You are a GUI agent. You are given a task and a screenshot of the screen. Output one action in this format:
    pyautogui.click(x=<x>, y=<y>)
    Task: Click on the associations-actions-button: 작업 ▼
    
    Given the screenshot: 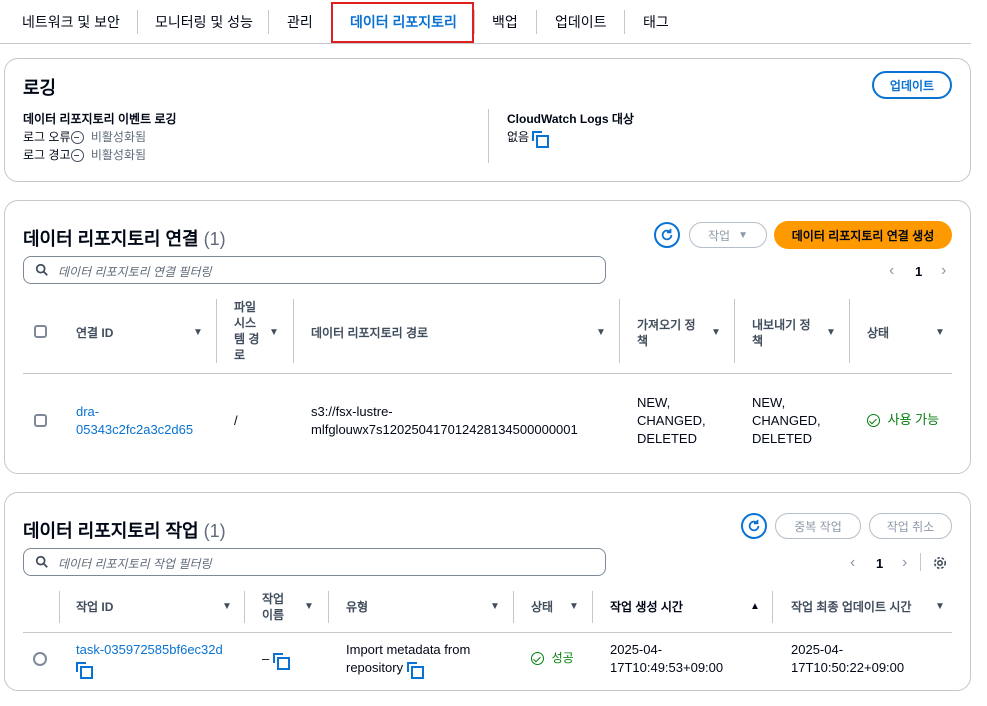 What is the action you would take?
    pyautogui.click(x=728, y=235)
    